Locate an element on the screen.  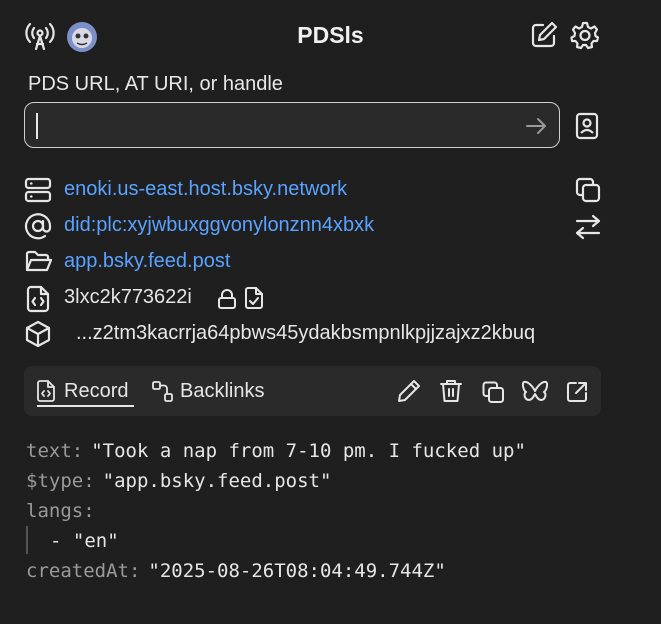
field-value: "app.bsky.feed.post" is located at coordinates (217, 481).